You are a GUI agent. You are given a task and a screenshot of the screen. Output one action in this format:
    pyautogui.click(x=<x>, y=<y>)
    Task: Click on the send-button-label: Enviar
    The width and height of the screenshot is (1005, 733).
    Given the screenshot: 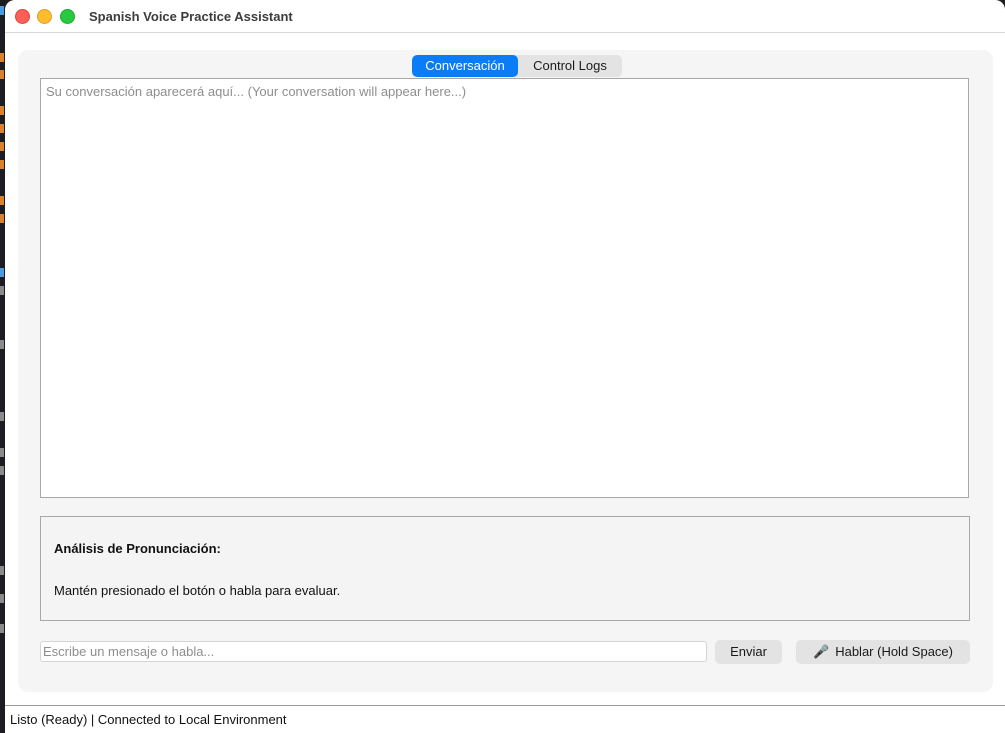 What is the action you would take?
    pyautogui.click(x=748, y=651)
    